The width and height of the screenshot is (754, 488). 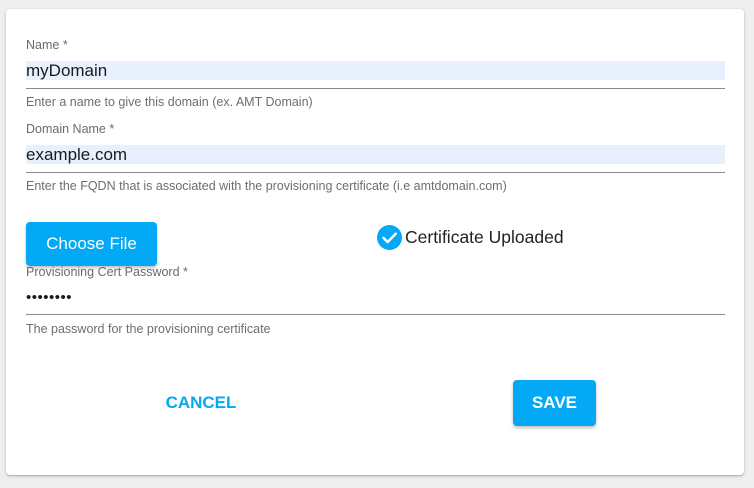 I want to click on cert-password-input: ••••••••, so click(x=375, y=297).